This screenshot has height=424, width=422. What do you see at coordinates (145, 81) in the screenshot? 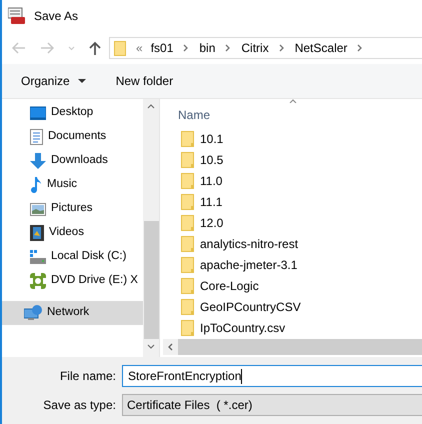
I see `new-folder-button: New folder` at bounding box center [145, 81].